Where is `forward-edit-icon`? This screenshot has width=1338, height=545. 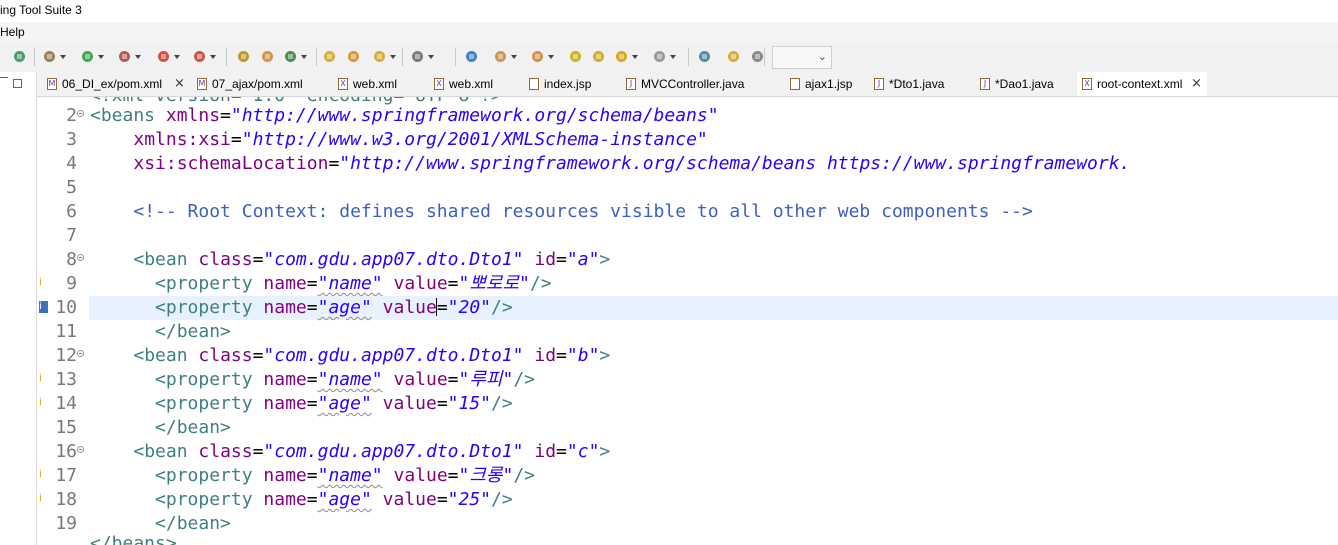
forward-edit-icon is located at coordinates (598, 56).